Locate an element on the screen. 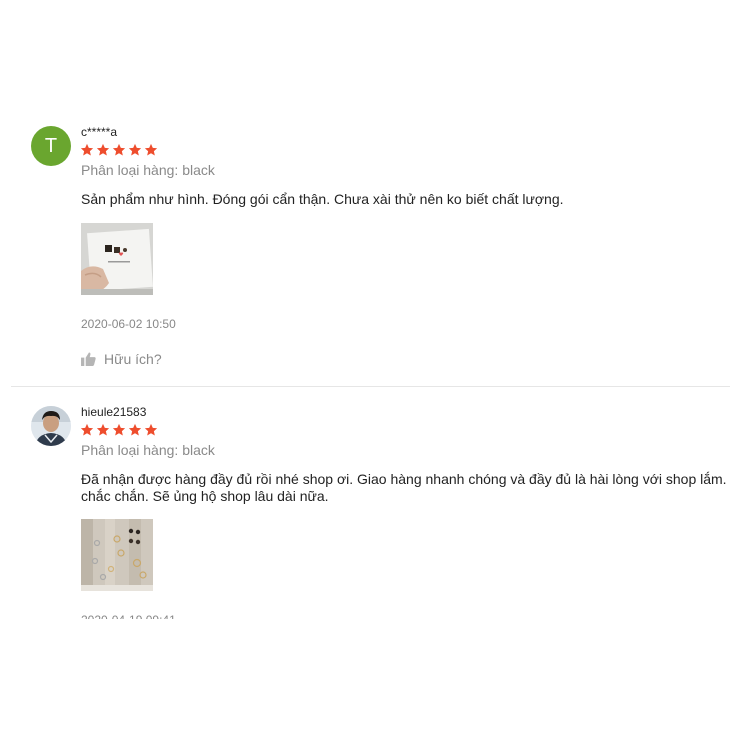 The width and height of the screenshot is (730, 730). avatar: T is located at coordinates (51, 146).